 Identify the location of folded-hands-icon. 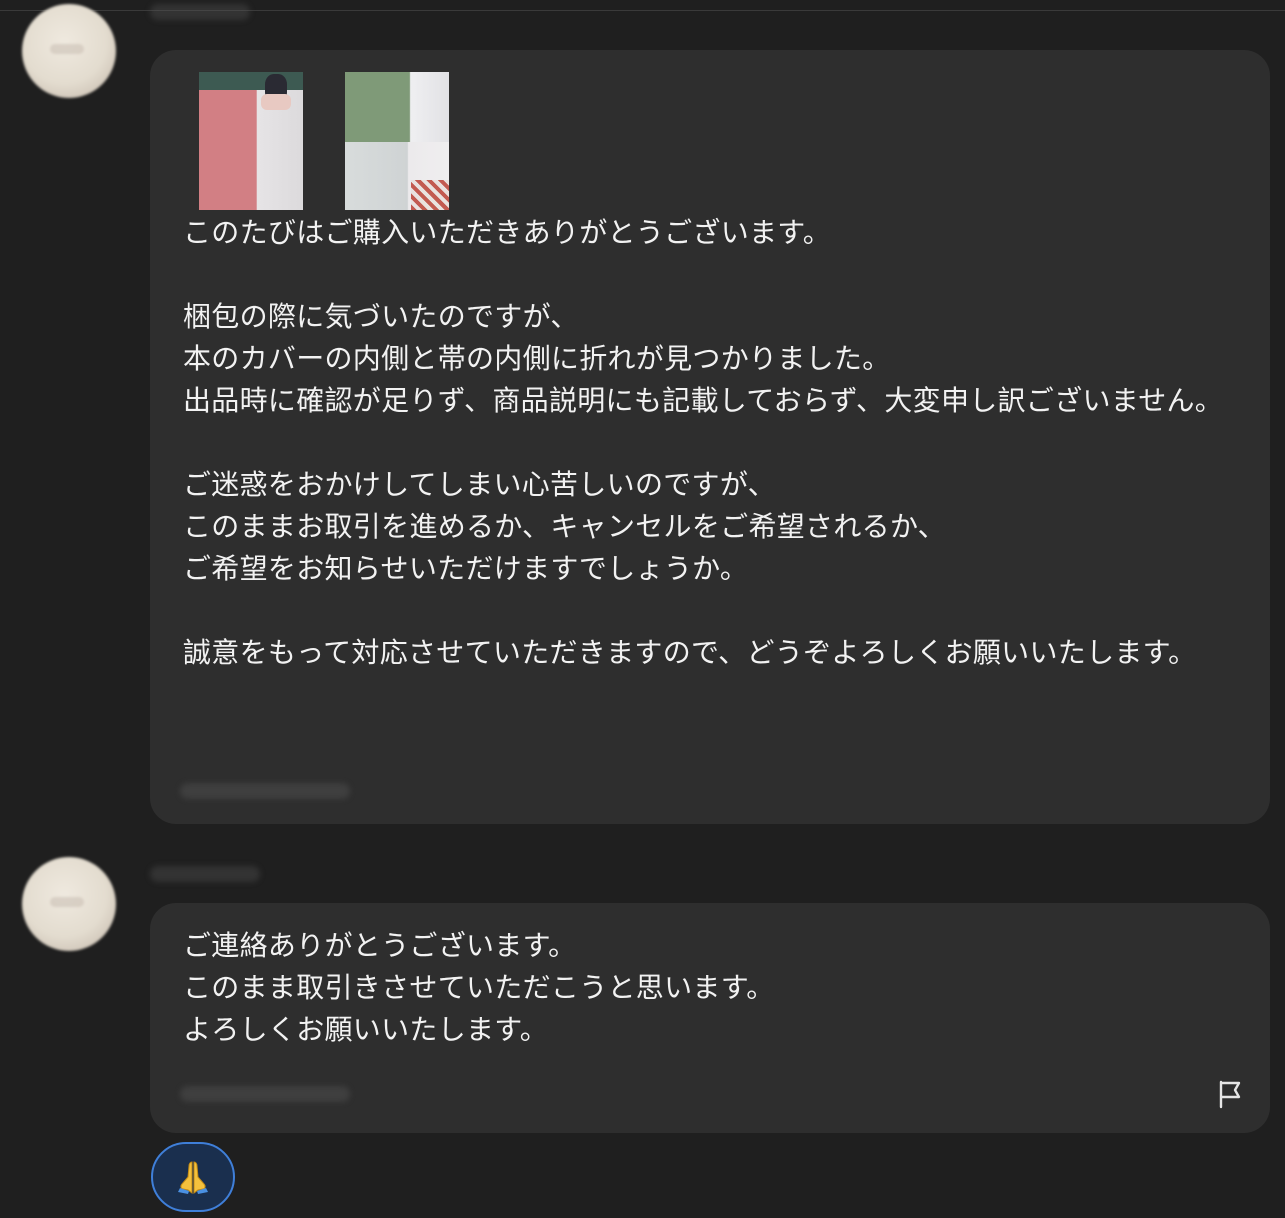
(193, 1177).